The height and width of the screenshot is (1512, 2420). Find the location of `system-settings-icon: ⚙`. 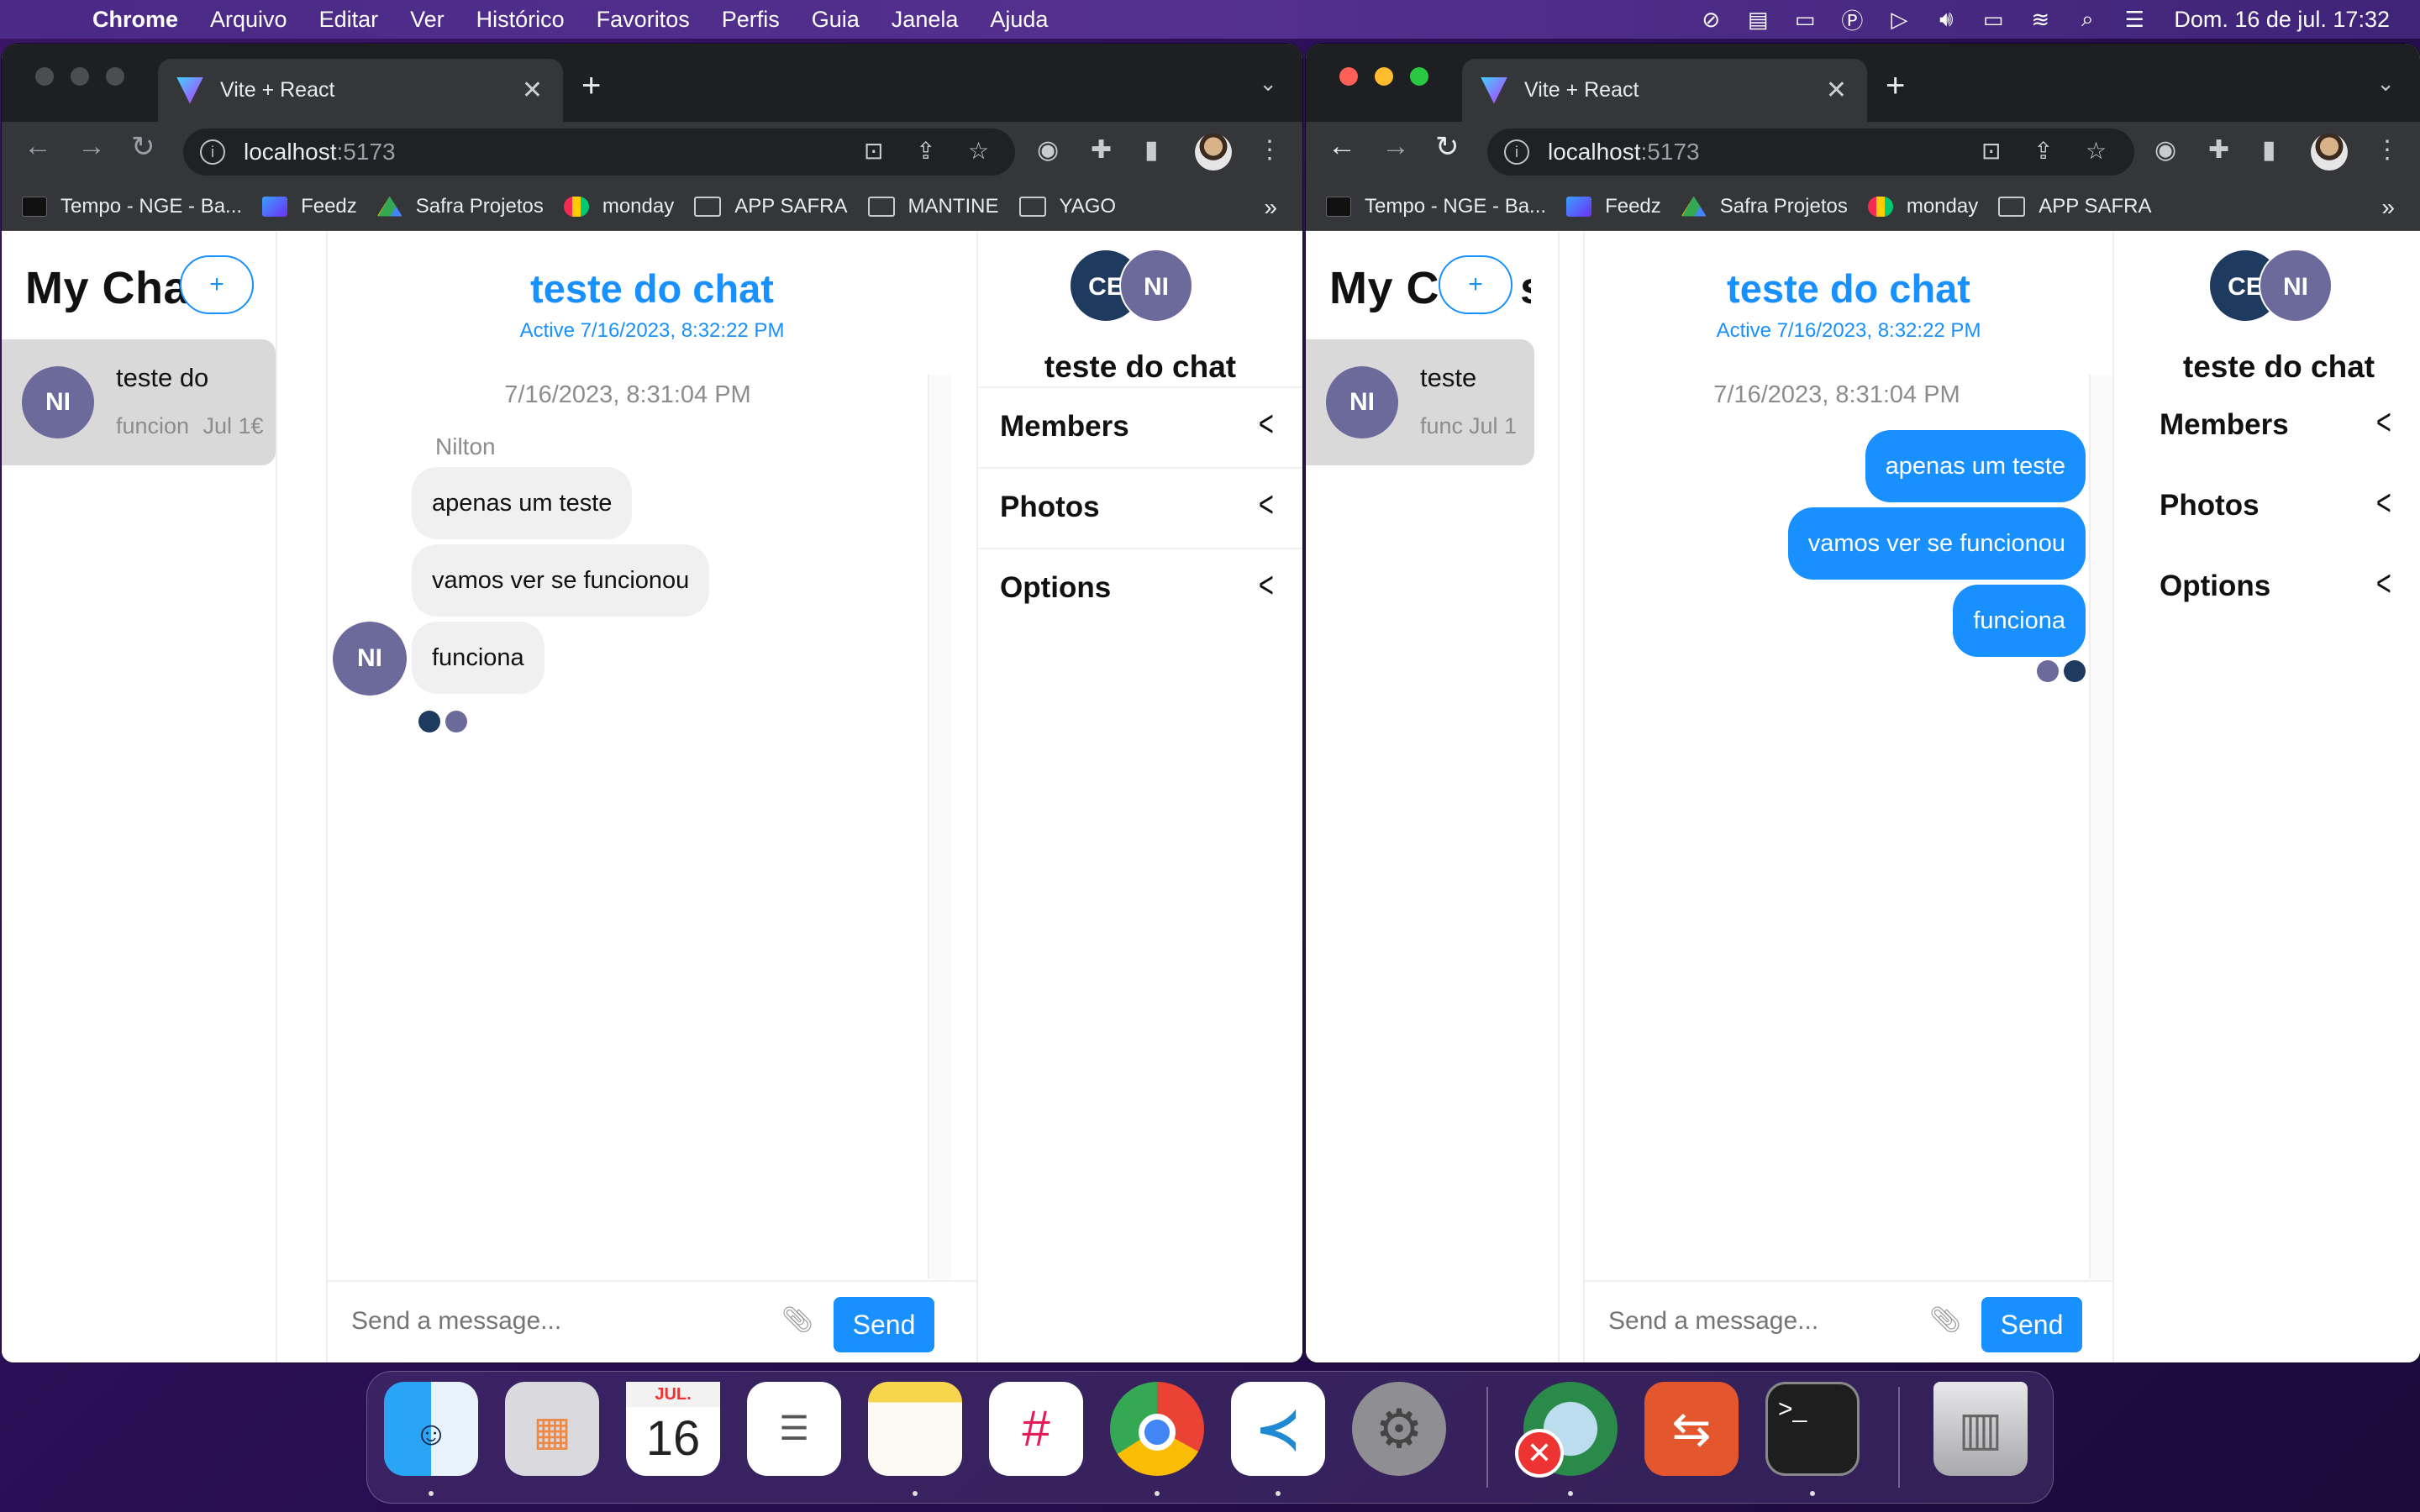

system-settings-icon: ⚙ is located at coordinates (1399, 1429).